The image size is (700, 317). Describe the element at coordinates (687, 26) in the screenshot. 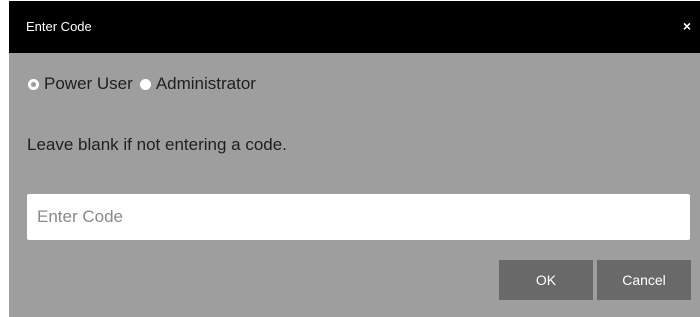

I see `close-icon: ×` at that location.